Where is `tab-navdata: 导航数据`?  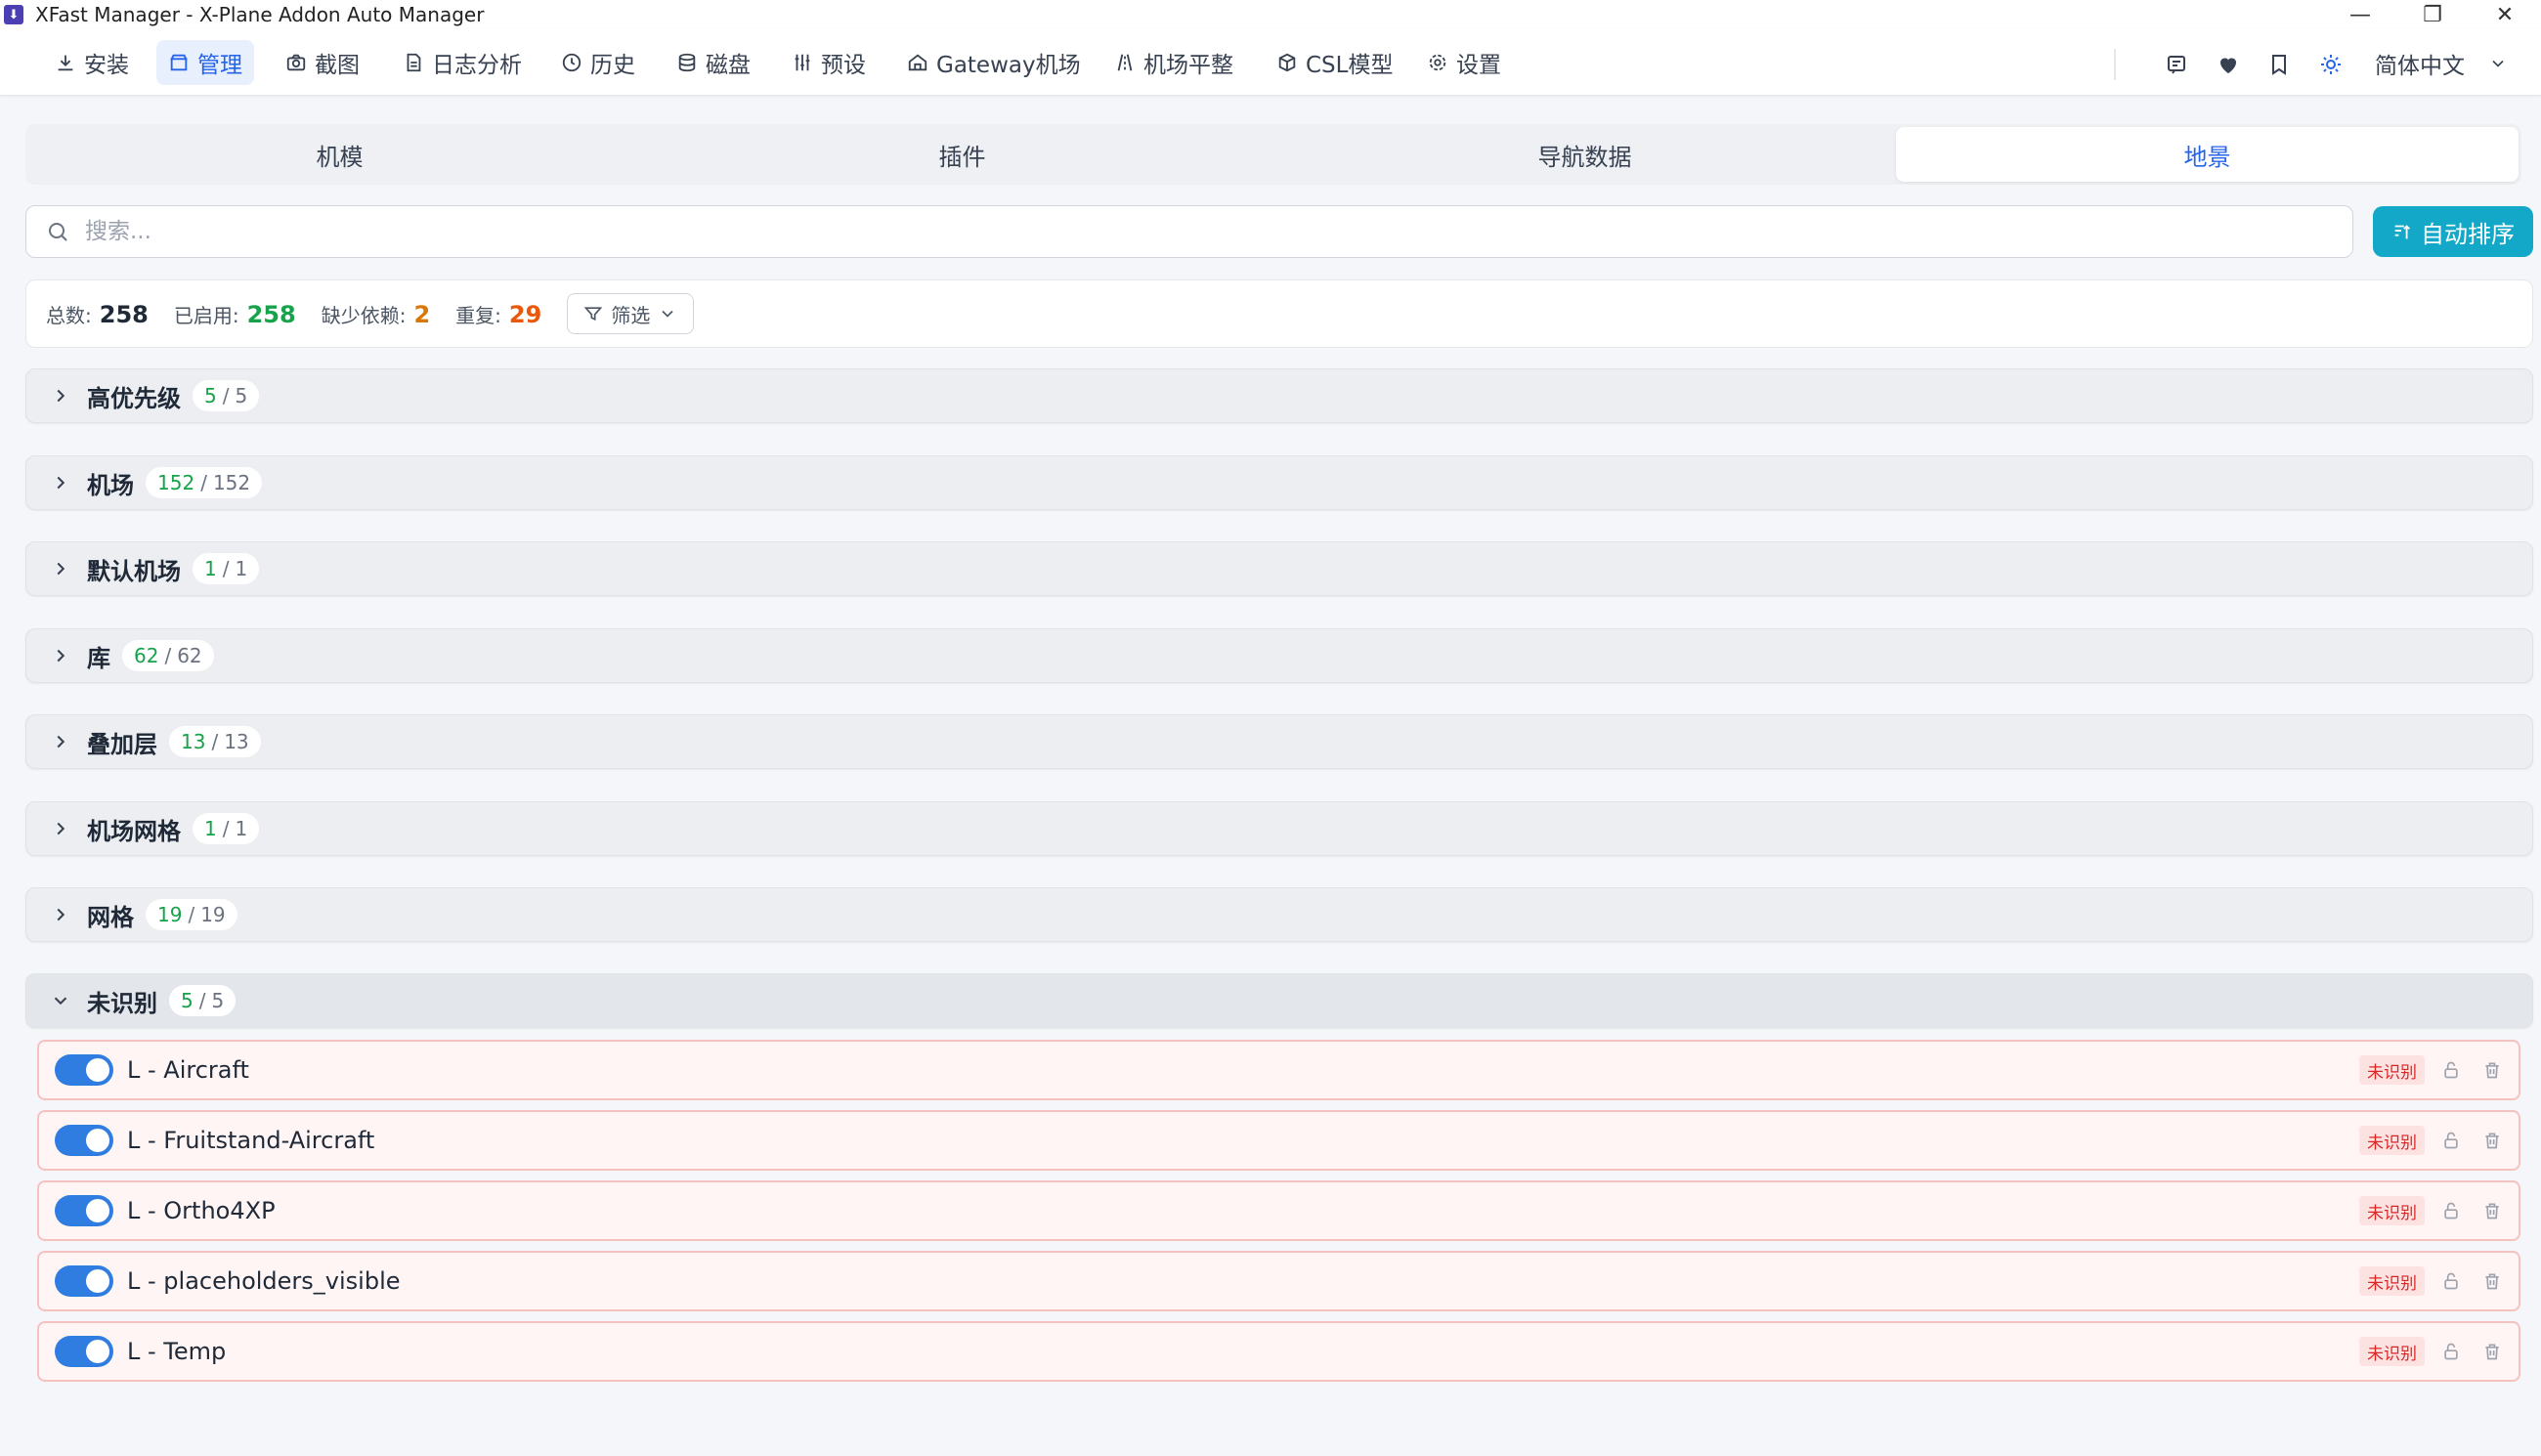
tab-navdata: 导航数据 is located at coordinates (1585, 154).